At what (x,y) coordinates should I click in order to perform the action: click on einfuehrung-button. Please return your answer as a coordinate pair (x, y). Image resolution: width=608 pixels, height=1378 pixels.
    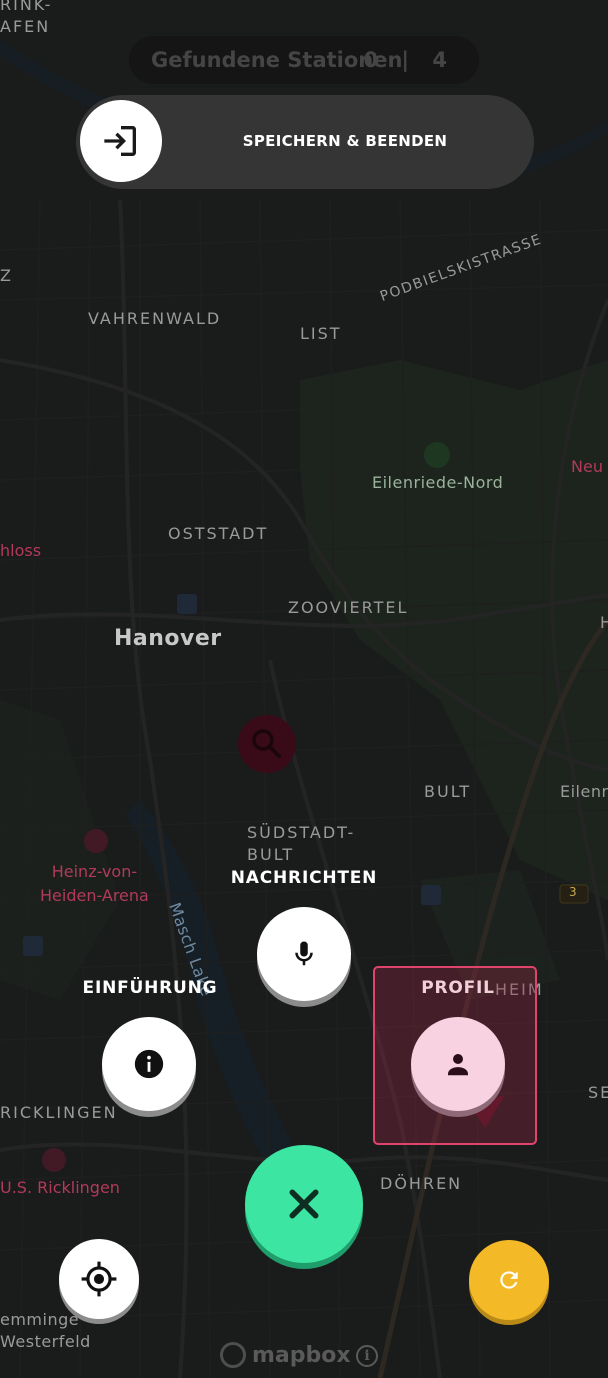
    Looking at the image, I should click on (149, 1064).